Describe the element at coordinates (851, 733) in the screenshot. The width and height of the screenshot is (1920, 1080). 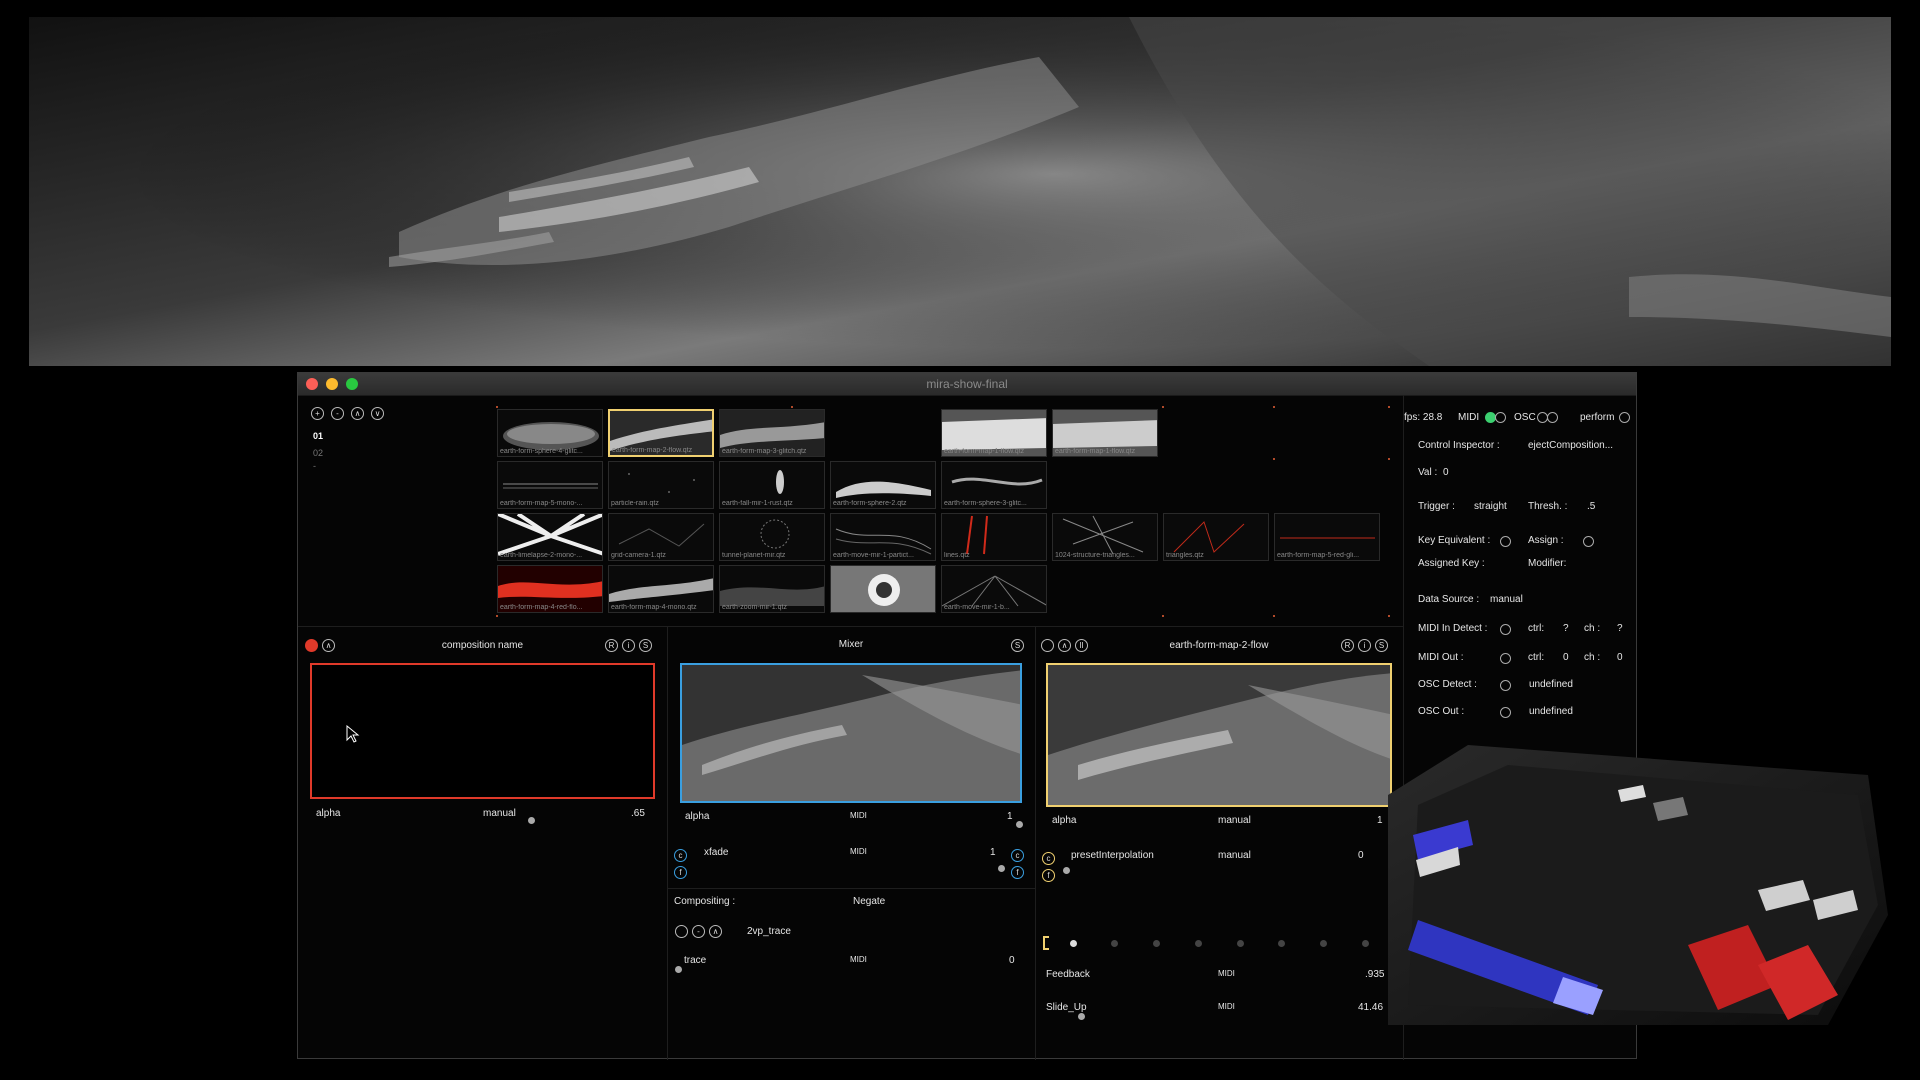
I see `mixer-preview-monitor` at that location.